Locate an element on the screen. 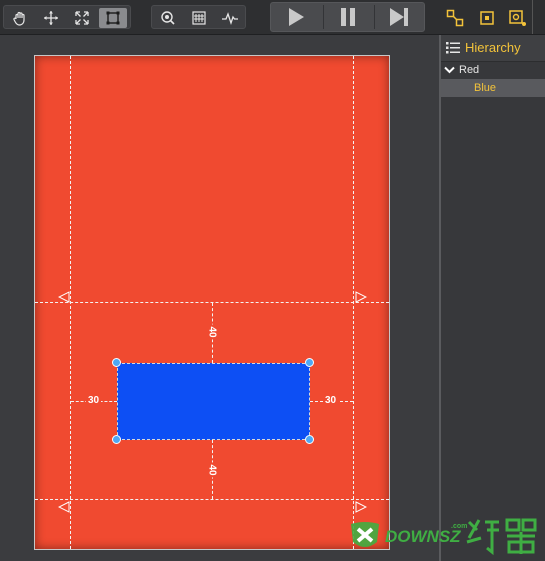 This screenshot has height=561, width=545. anchor-gizmo-button is located at coordinates (455, 18).